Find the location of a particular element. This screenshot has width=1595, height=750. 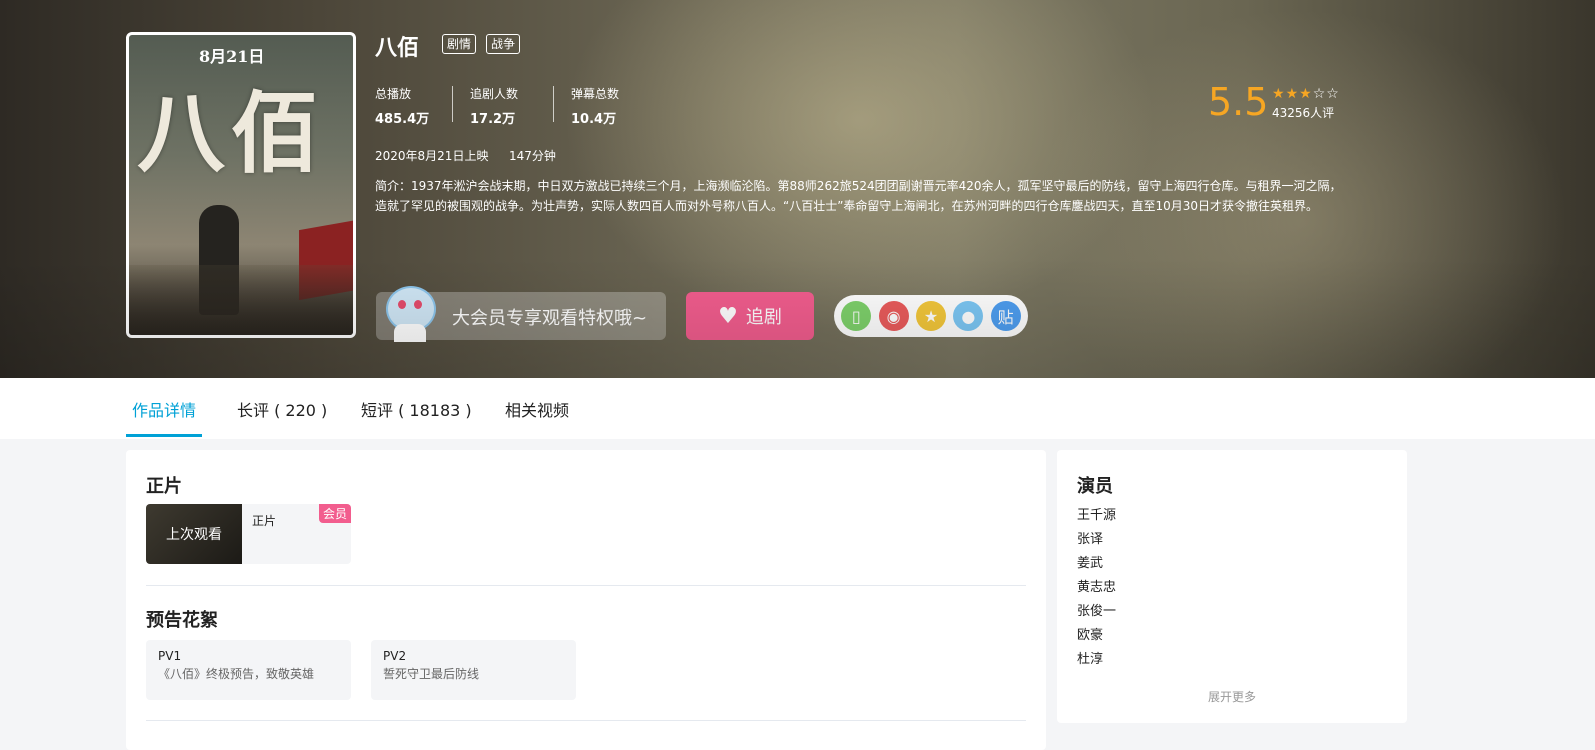

actor-name: 黄志忠 is located at coordinates (1096, 585).